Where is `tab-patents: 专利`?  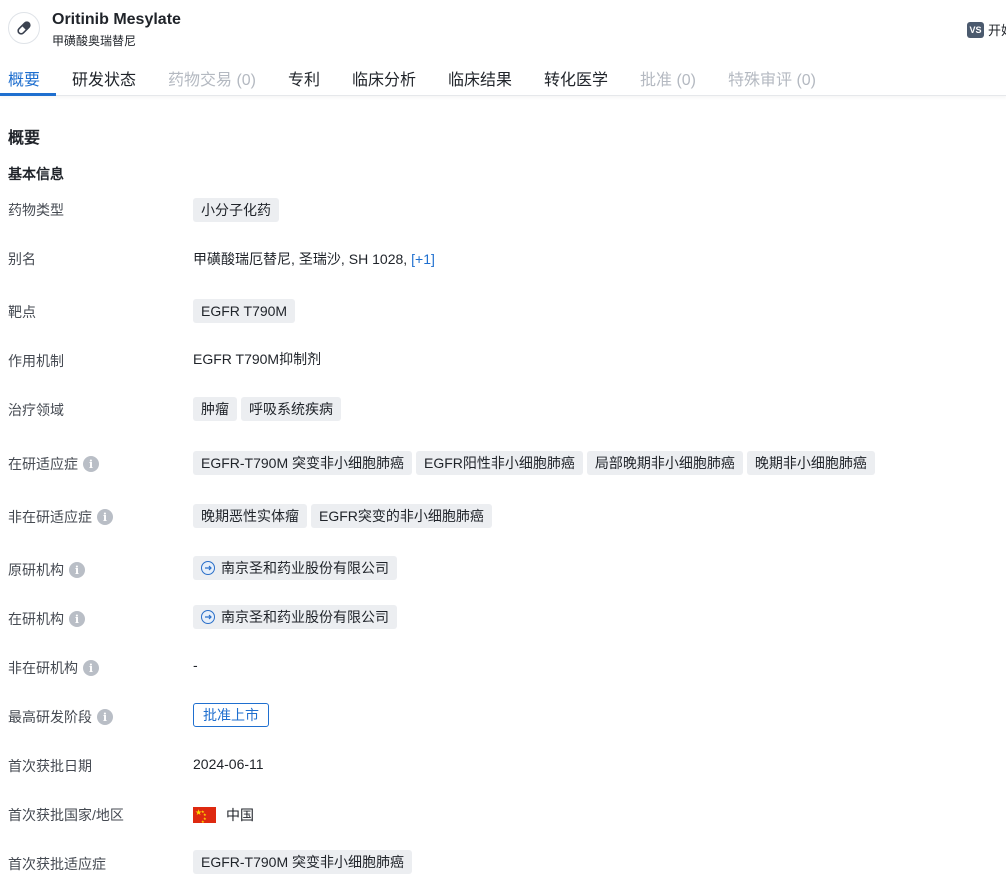
tab-patents: 专利 is located at coordinates (304, 78).